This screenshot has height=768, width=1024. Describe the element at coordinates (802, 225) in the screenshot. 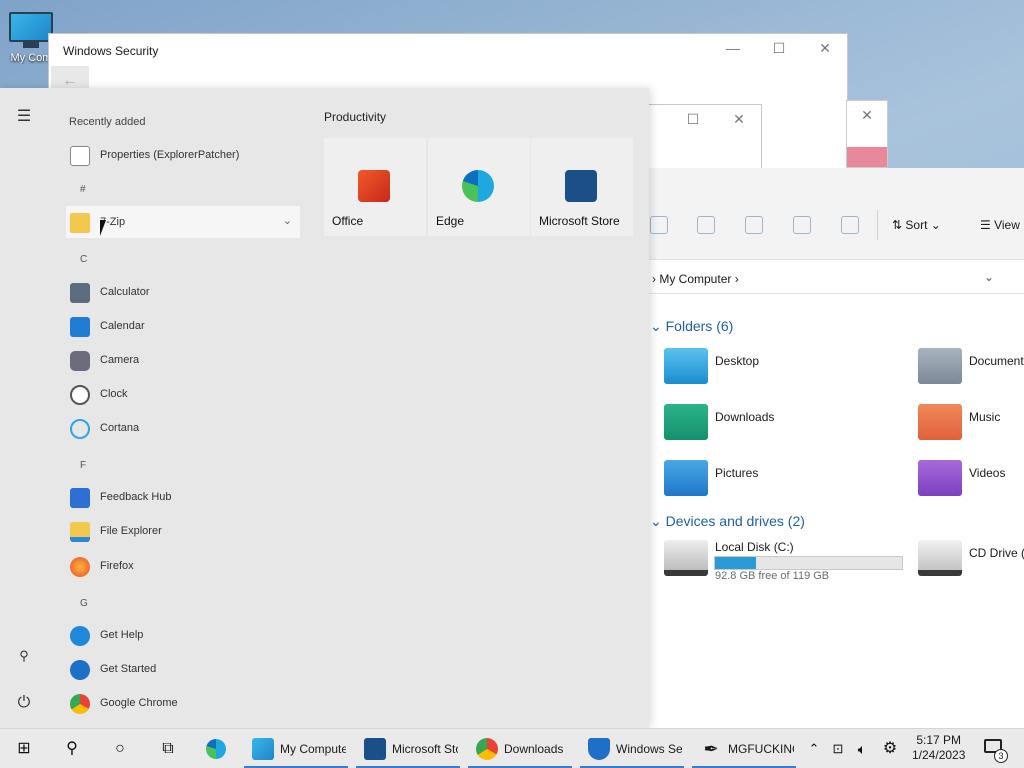

I see `share-icon` at that location.